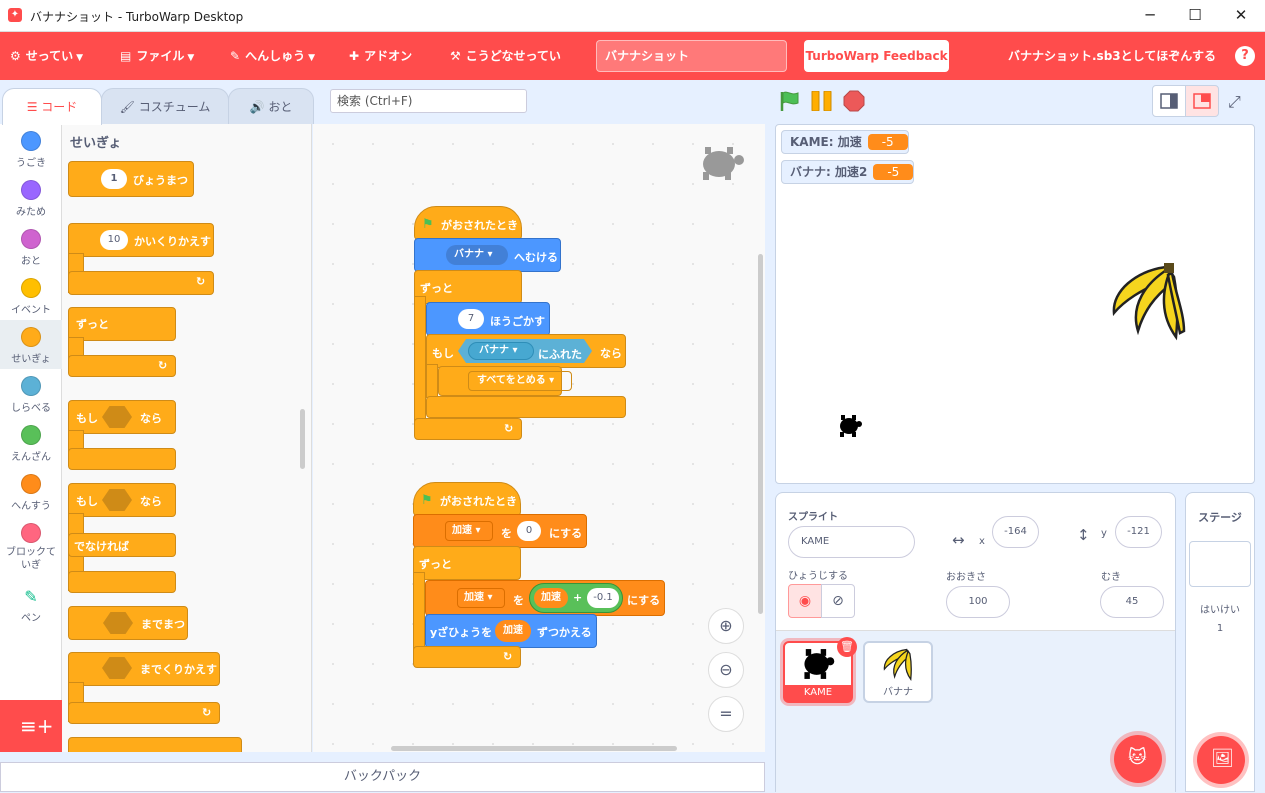  Describe the element at coordinates (534, 748) in the screenshot. I see `horizontal-scrollbar` at that location.